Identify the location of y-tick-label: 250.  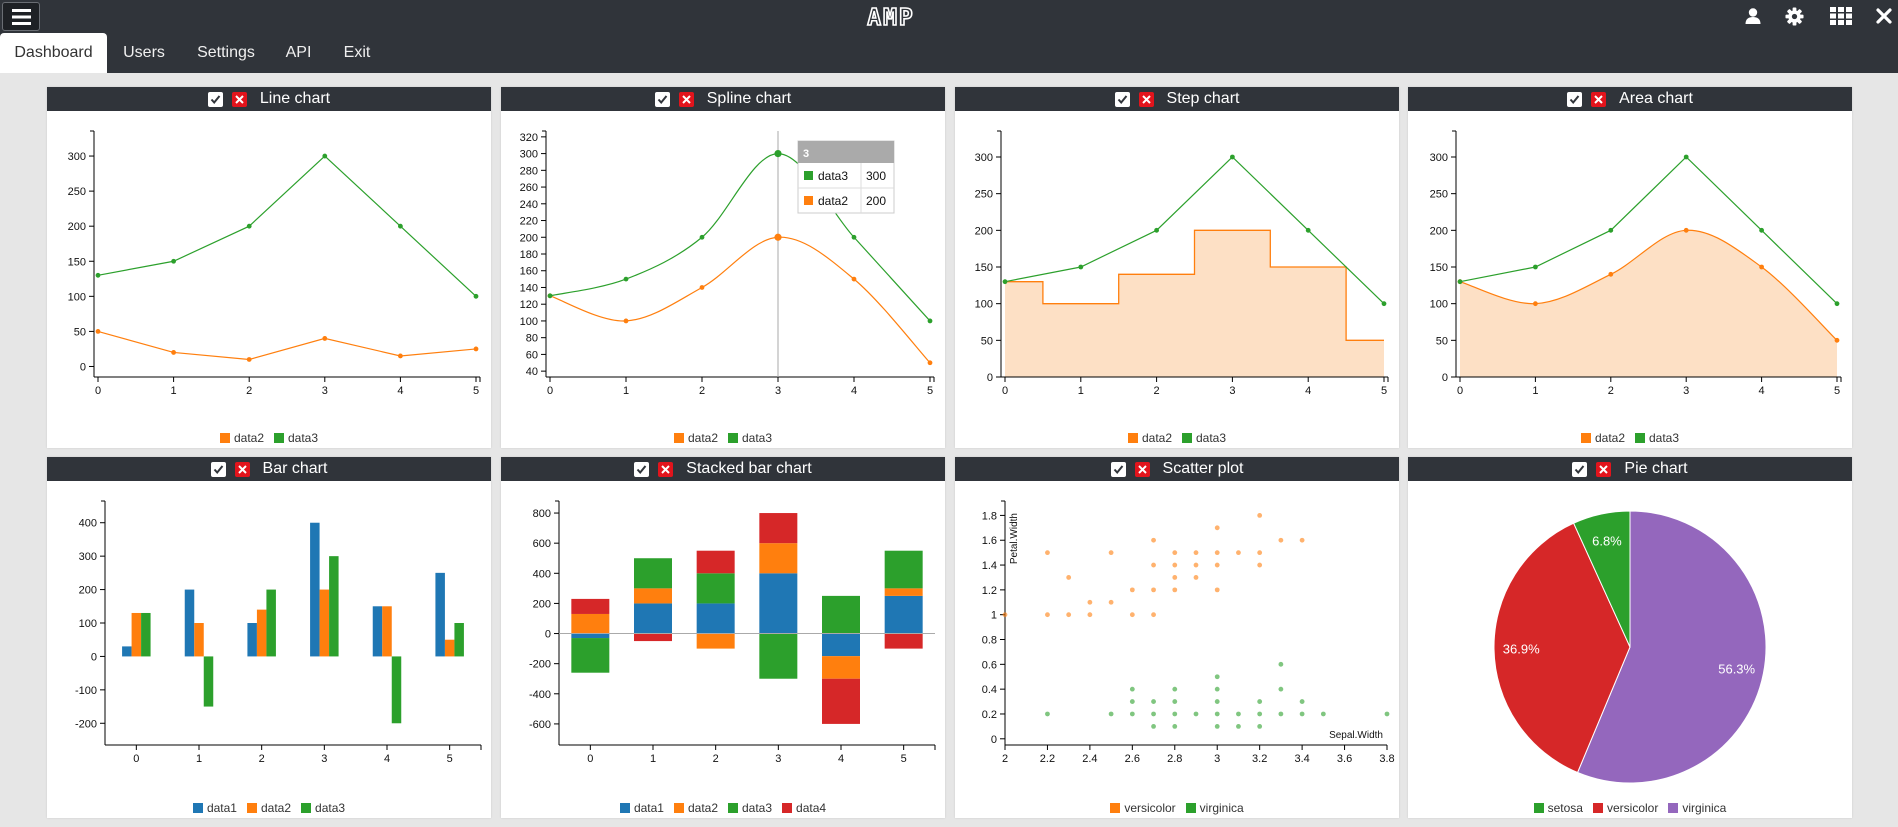
(77, 192).